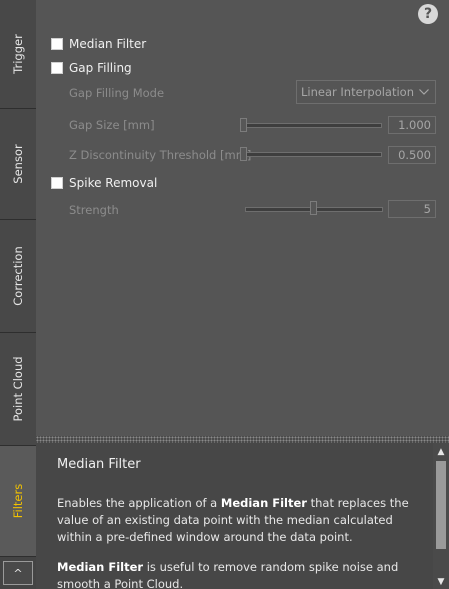 This screenshot has width=449, height=589. I want to click on spike-removal-checkbox-row: Spike Removal, so click(104, 183).